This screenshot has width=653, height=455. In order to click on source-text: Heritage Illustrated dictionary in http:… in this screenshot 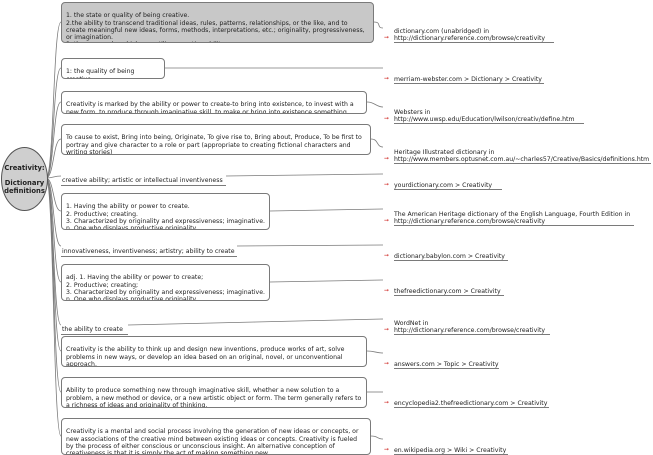, I will do `click(522, 155)`.